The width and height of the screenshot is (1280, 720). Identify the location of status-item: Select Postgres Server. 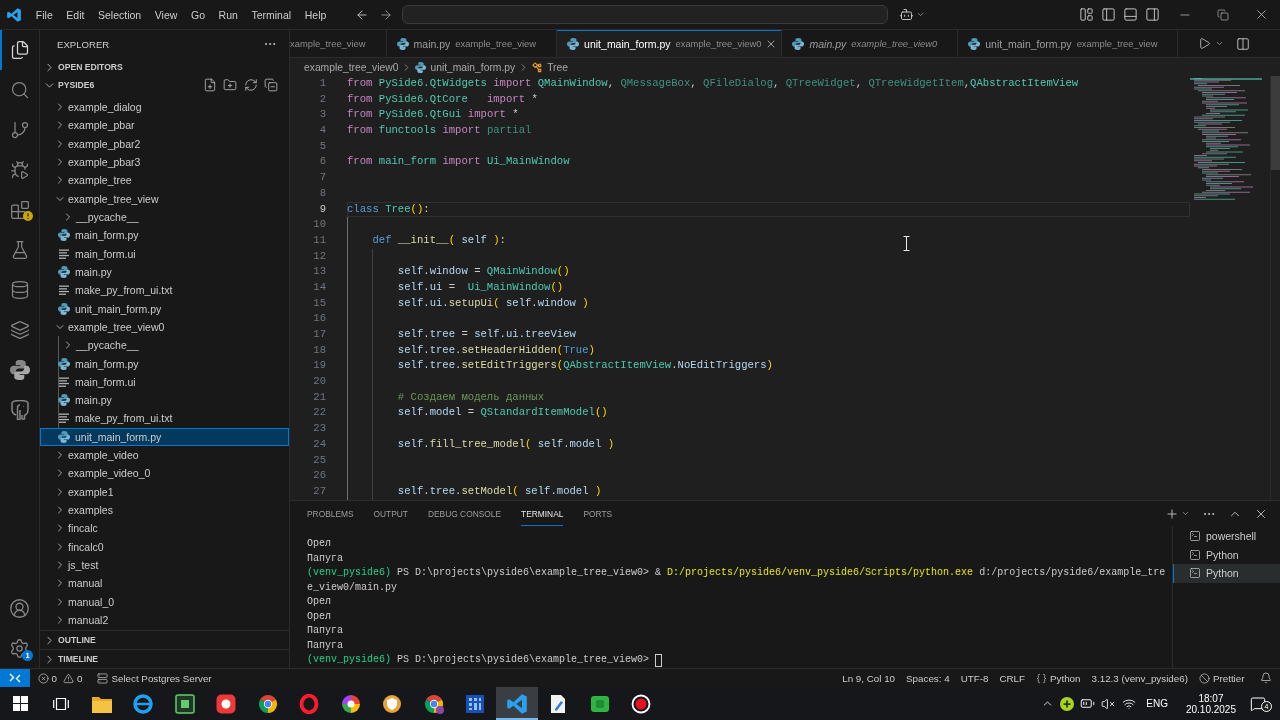
(154, 678).